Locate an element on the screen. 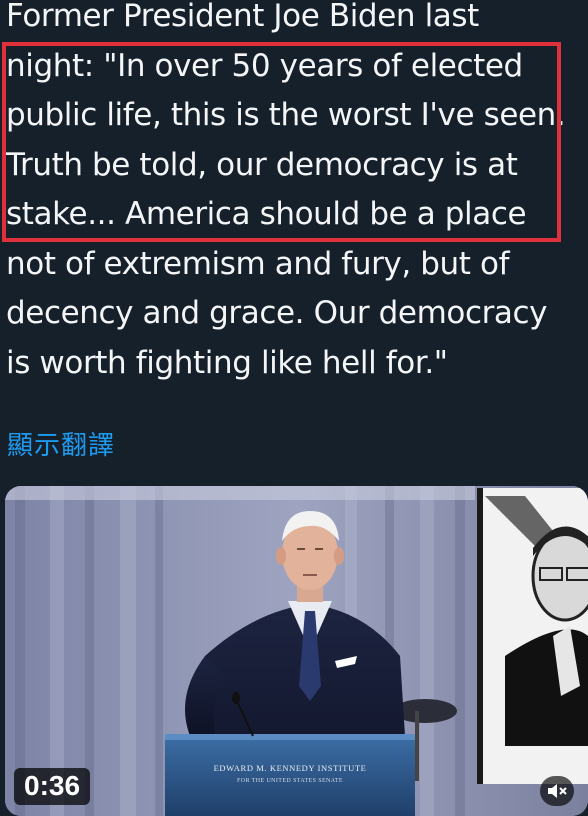 Image resolution: width=588 pixels, height=816 pixels. tweet-line: not of extremism and fury, but of is located at coordinates (258, 263).